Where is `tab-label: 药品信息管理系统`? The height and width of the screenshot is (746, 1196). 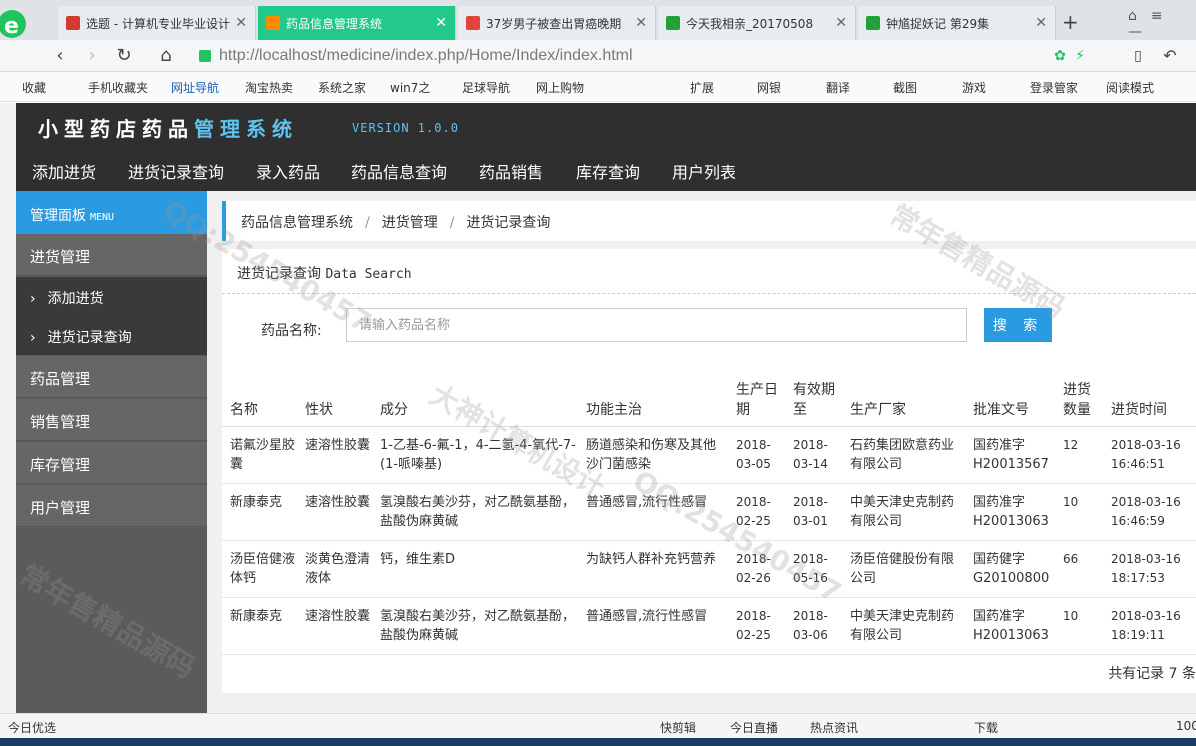
tab-label: 药品信息管理系统 is located at coordinates (334, 23).